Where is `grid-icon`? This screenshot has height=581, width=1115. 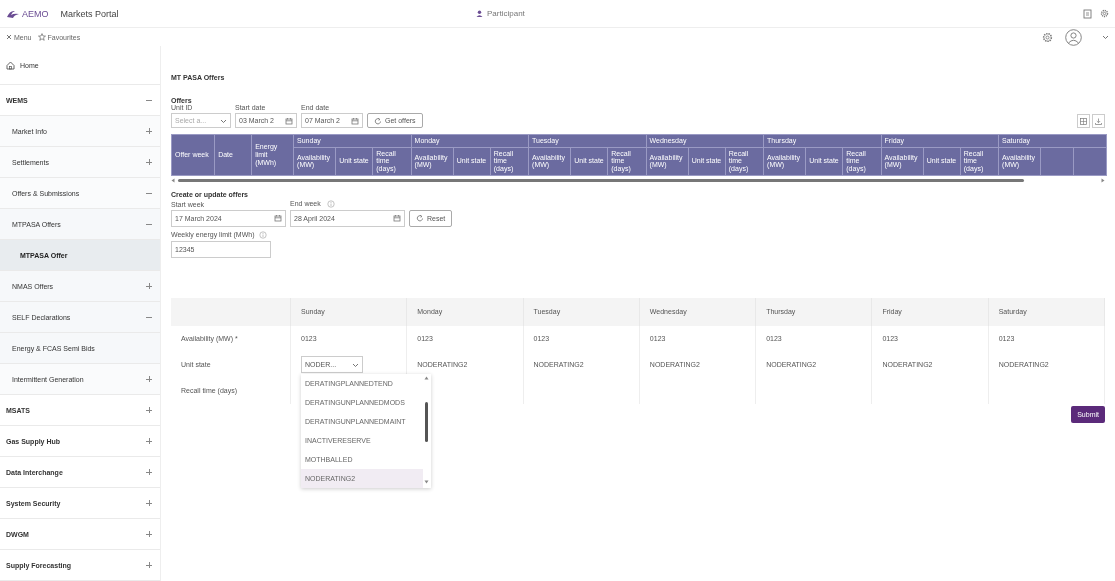 grid-icon is located at coordinates (1083, 121).